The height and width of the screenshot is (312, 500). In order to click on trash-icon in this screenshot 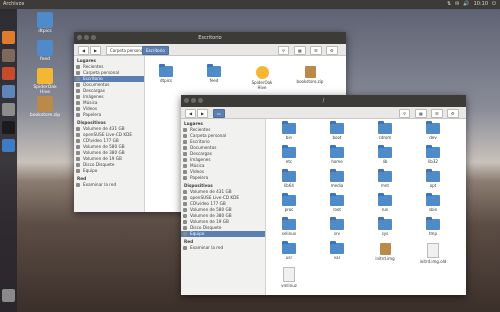, I will do `click(8, 295)`.